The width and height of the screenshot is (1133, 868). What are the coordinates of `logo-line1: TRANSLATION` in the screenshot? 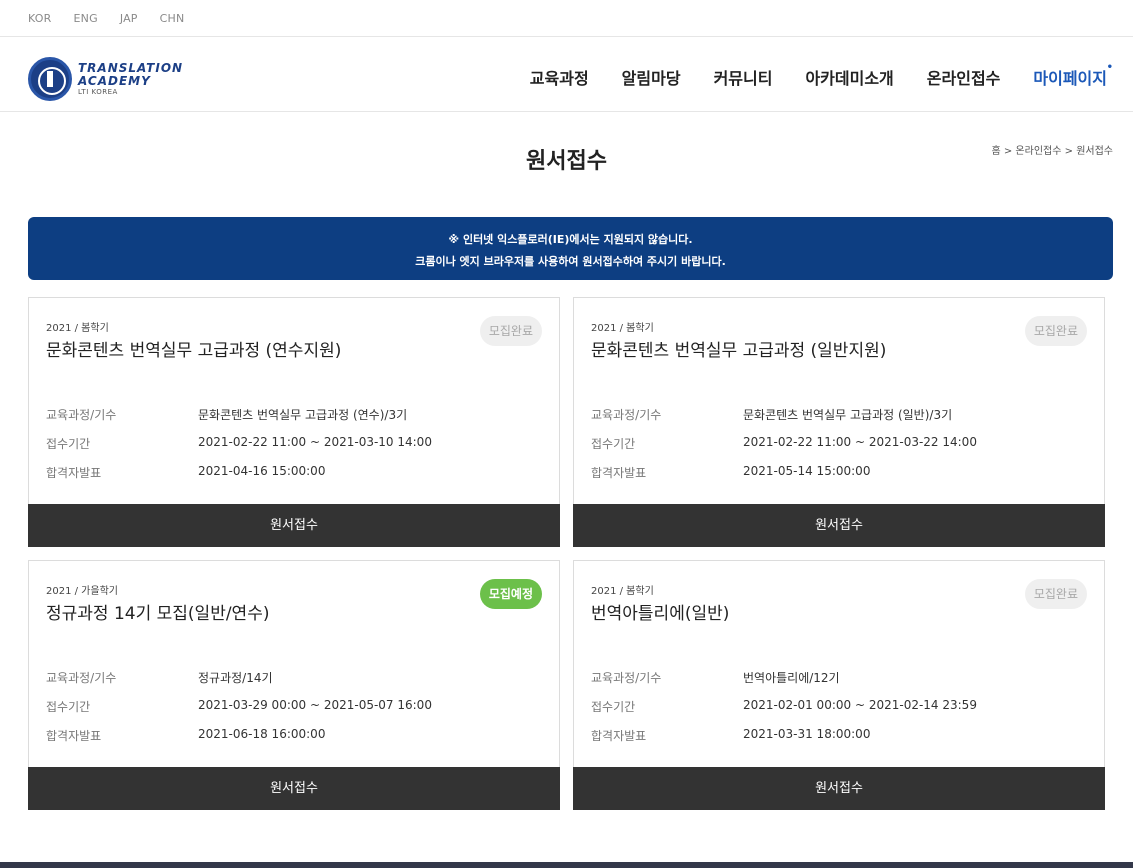 It's located at (131, 68).